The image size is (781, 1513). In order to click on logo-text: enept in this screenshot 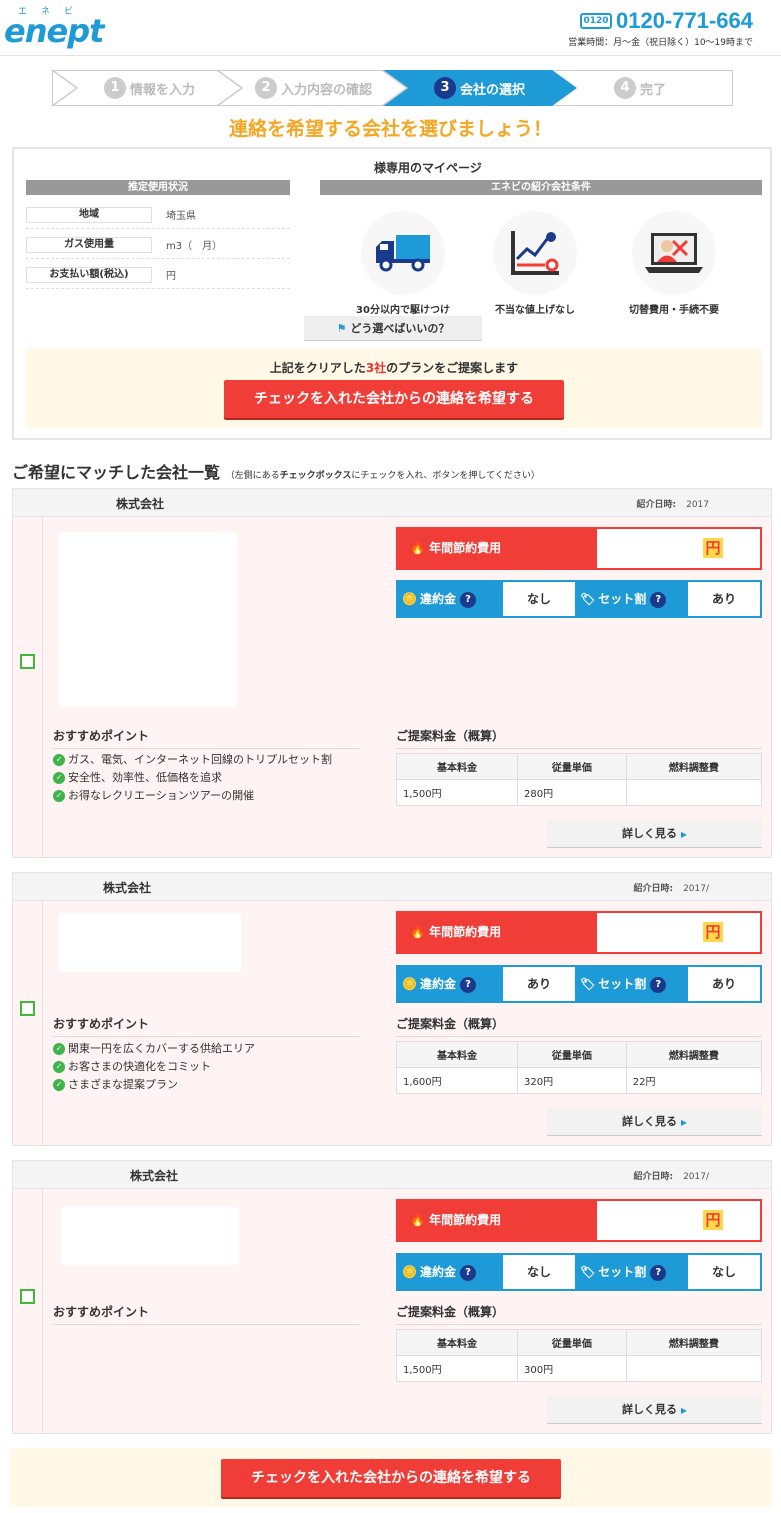, I will do `click(54, 31)`.